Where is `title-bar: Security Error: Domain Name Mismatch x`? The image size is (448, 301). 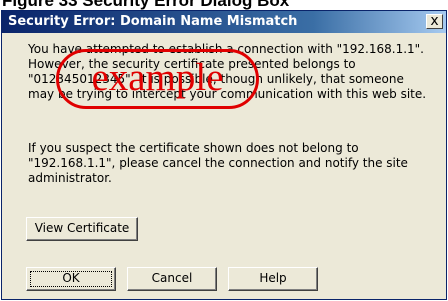 title-bar: Security Error: Domain Name Mismatch x is located at coordinates (224, 22).